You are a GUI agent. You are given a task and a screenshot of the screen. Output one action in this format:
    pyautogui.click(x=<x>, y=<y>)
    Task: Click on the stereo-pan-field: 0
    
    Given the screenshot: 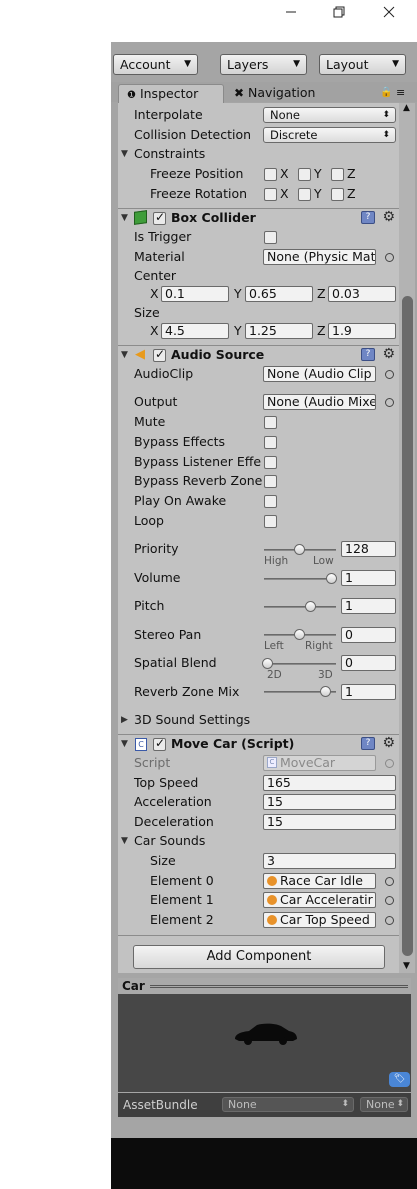 What is the action you would take?
    pyautogui.click(x=368, y=635)
    